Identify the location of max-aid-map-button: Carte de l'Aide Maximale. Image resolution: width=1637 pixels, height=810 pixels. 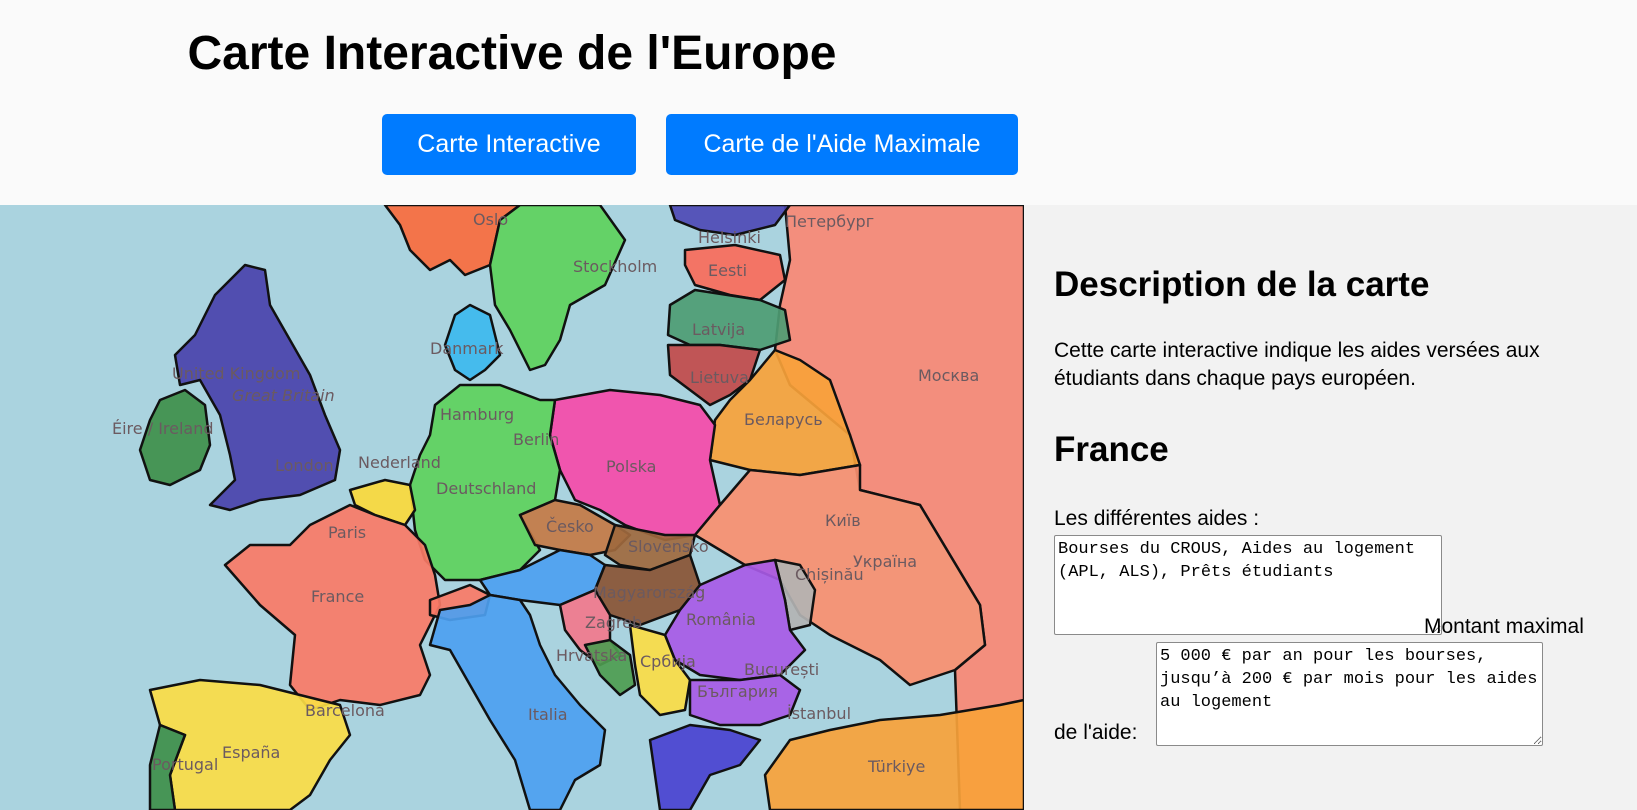
(842, 144).